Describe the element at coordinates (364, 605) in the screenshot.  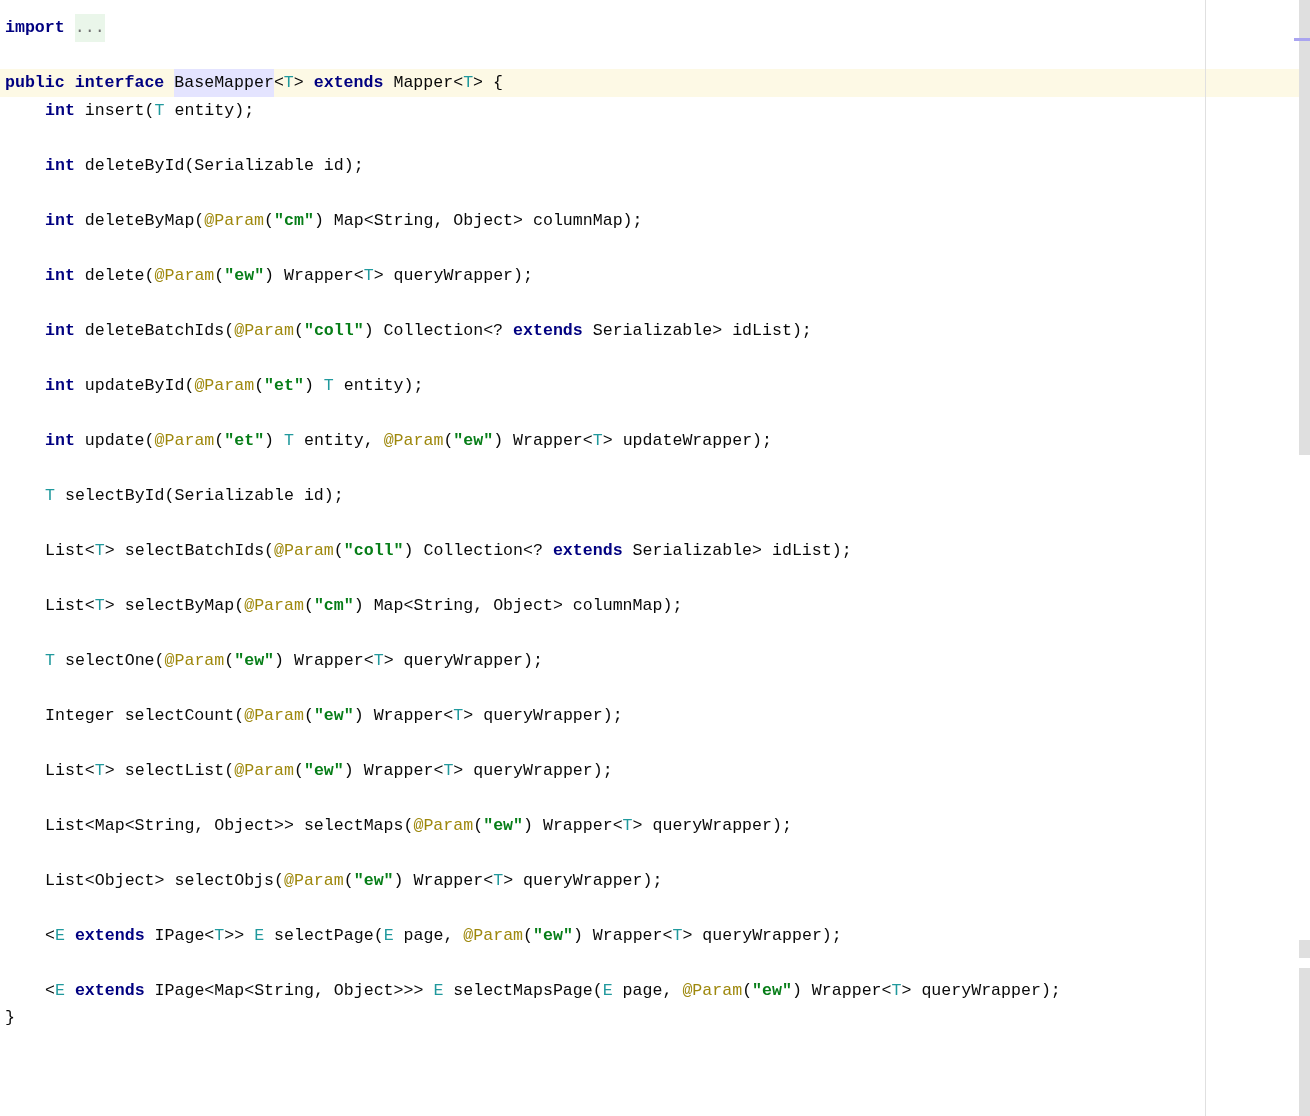
I see `code-line: List<T> selectByMap(@Param("cm") Map<String, Object> columnMap);` at that location.